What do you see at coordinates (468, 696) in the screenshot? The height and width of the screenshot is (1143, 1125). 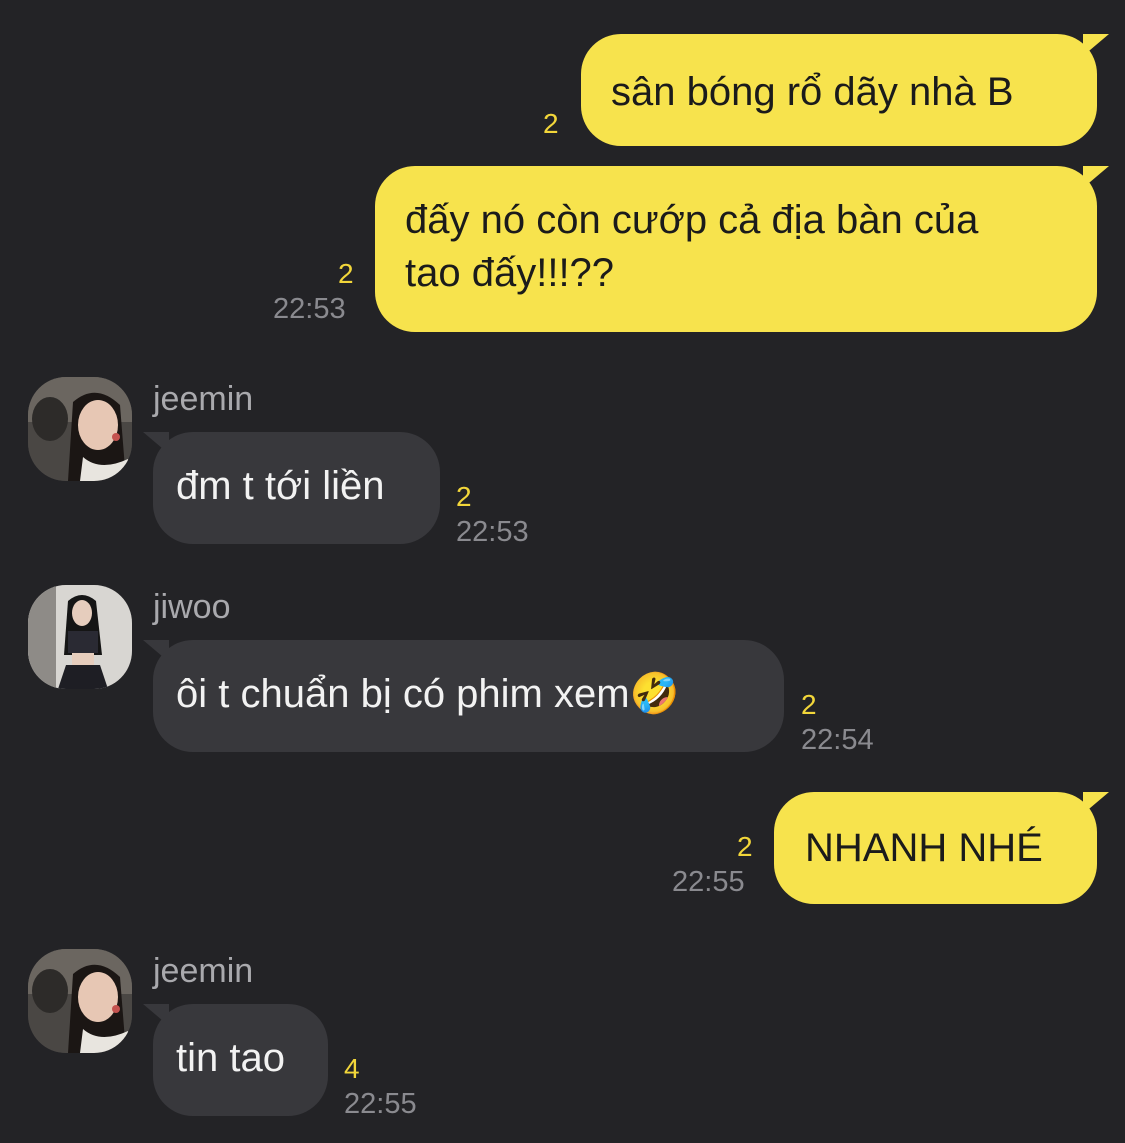 I see `message-bubble-incoming: ôi t chuẩn bị có phim xem🤣` at bounding box center [468, 696].